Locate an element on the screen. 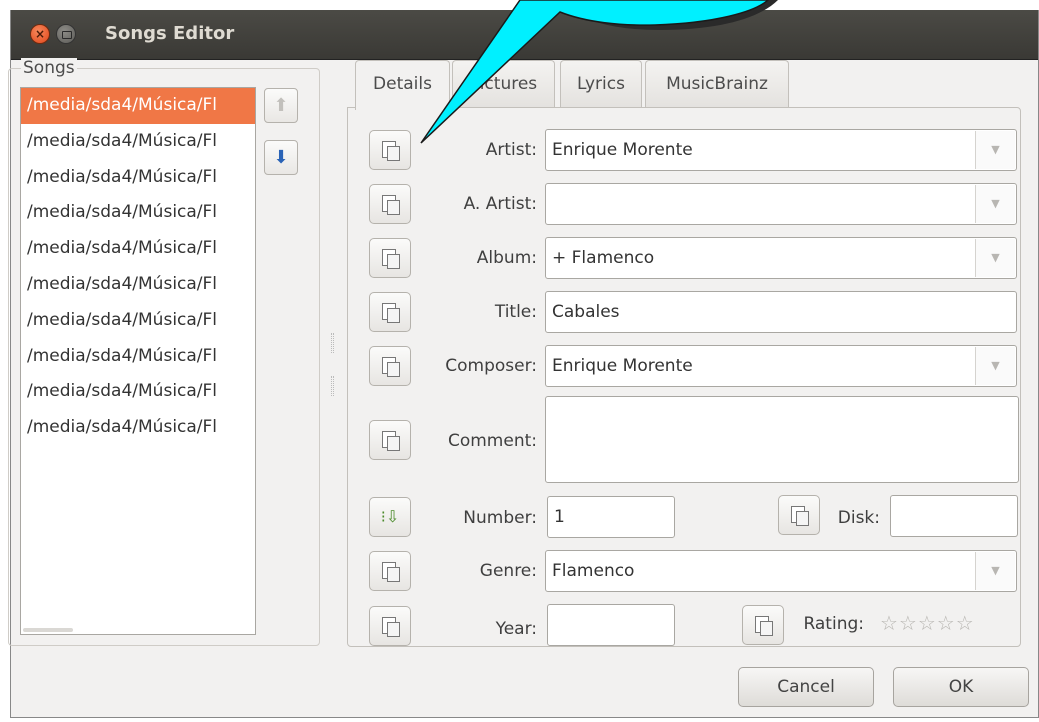 This screenshot has height=722, width=1039. album-artist-combo: ▼ is located at coordinates (781, 204).